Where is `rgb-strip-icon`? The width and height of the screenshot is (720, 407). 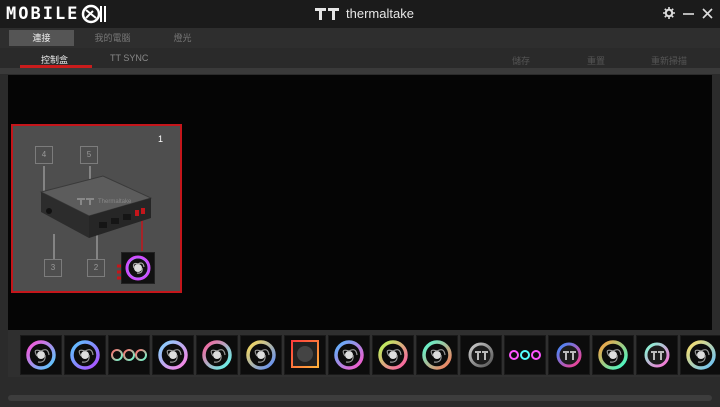
rgb-strip-icon is located at coordinates (525, 355).